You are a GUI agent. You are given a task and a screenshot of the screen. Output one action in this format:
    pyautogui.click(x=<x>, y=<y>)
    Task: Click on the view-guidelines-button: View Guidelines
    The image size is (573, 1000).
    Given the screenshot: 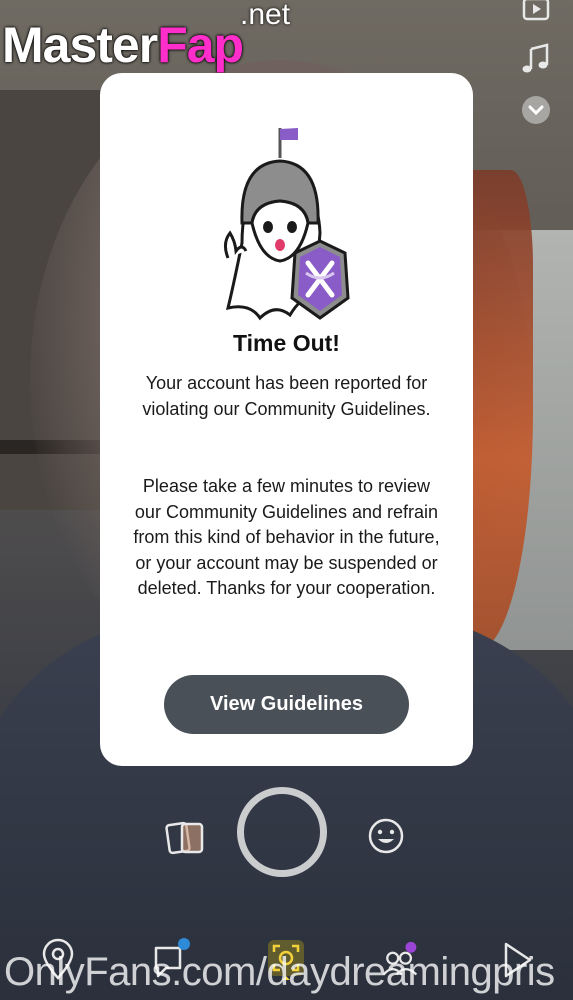 What is the action you would take?
    pyautogui.click(x=286, y=704)
    